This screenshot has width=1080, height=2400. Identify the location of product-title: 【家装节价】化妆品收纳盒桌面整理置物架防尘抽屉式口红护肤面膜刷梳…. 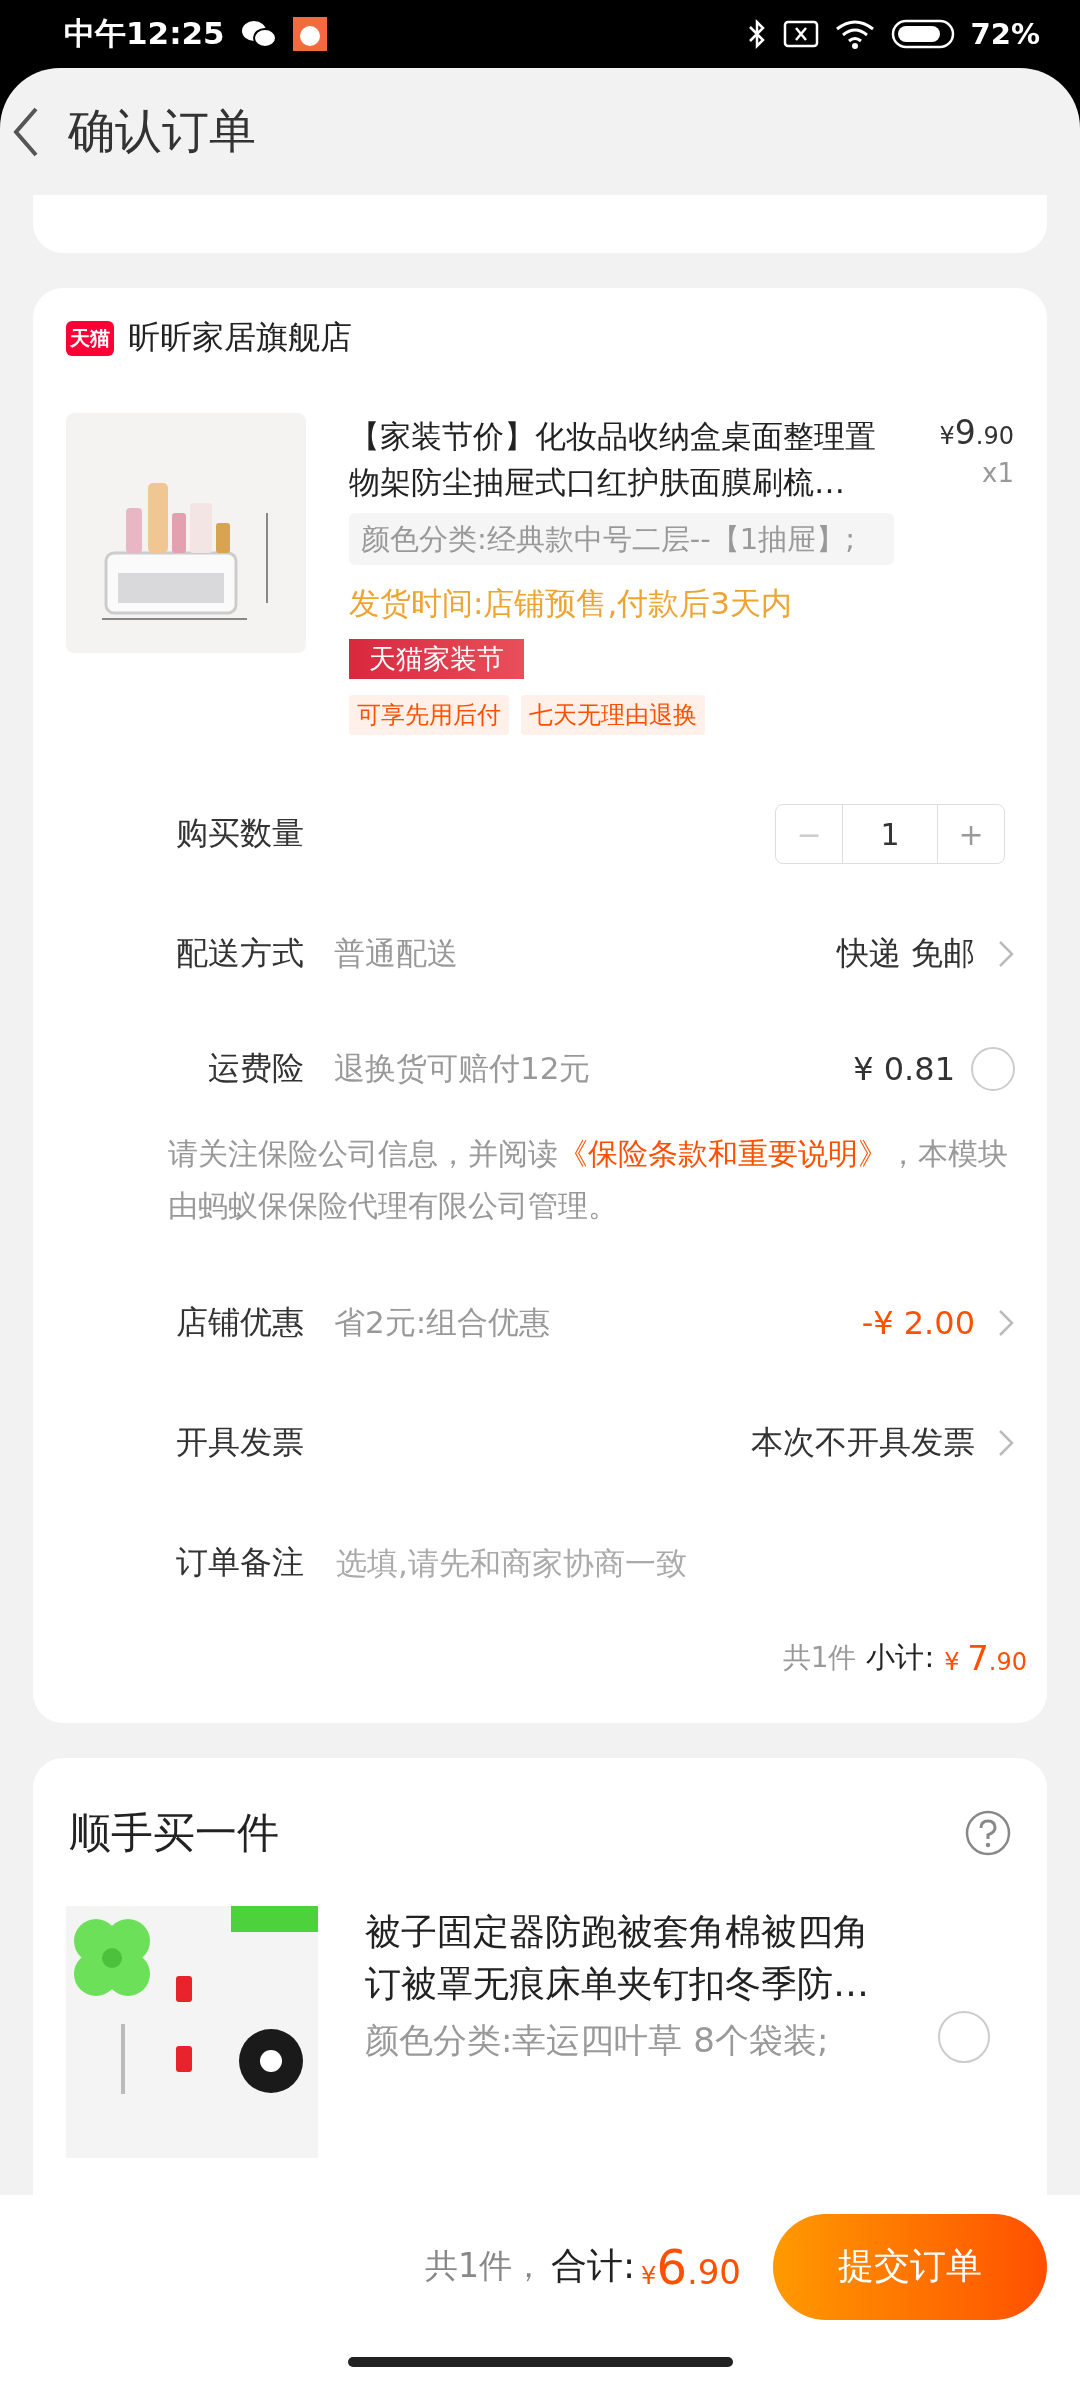
(614, 459).